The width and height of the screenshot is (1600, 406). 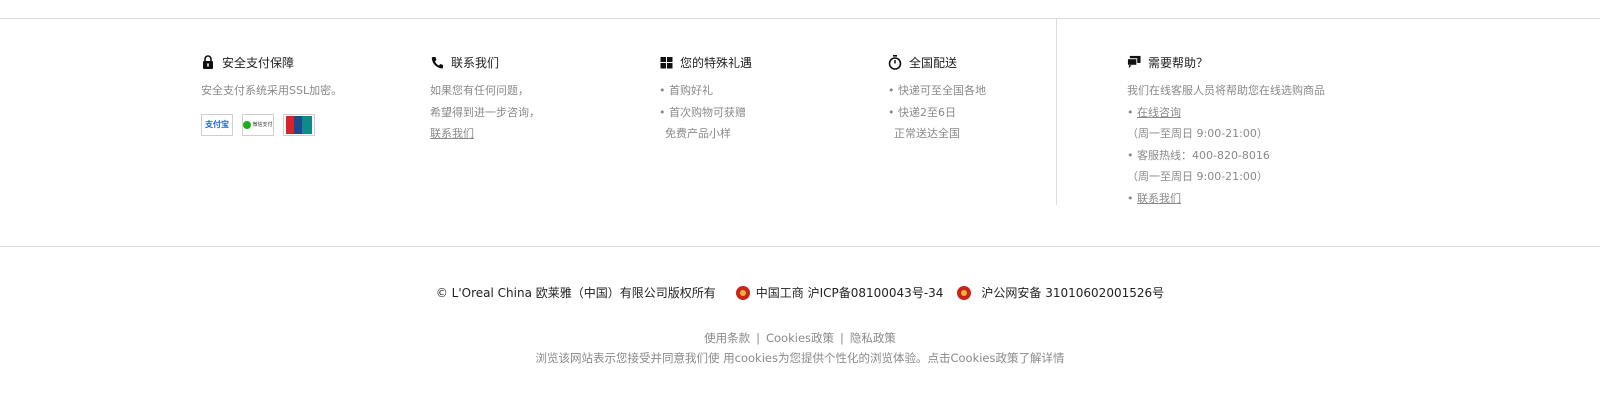 What do you see at coordinates (485, 98) in the screenshot?
I see `footer-col-contact: 联系我们 如果您有任何问题， 希望得到进一步咨询， 联系我们` at bounding box center [485, 98].